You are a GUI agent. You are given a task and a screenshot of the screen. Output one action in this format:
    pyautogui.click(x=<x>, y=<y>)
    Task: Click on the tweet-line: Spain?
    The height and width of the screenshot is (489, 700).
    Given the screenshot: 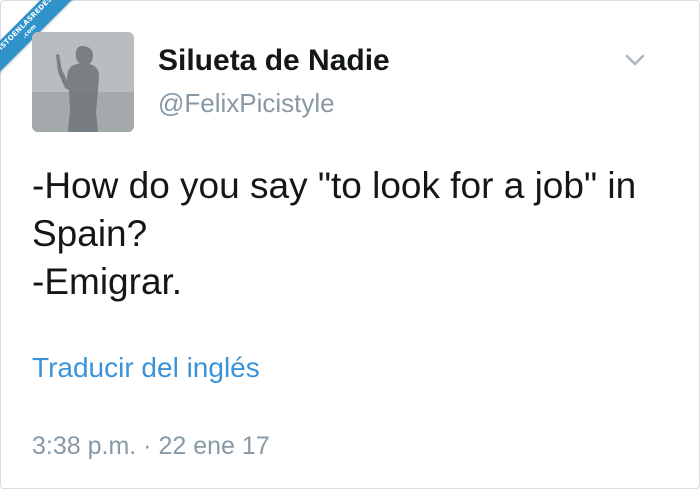 What is the action you would take?
    pyautogui.click(x=90, y=233)
    